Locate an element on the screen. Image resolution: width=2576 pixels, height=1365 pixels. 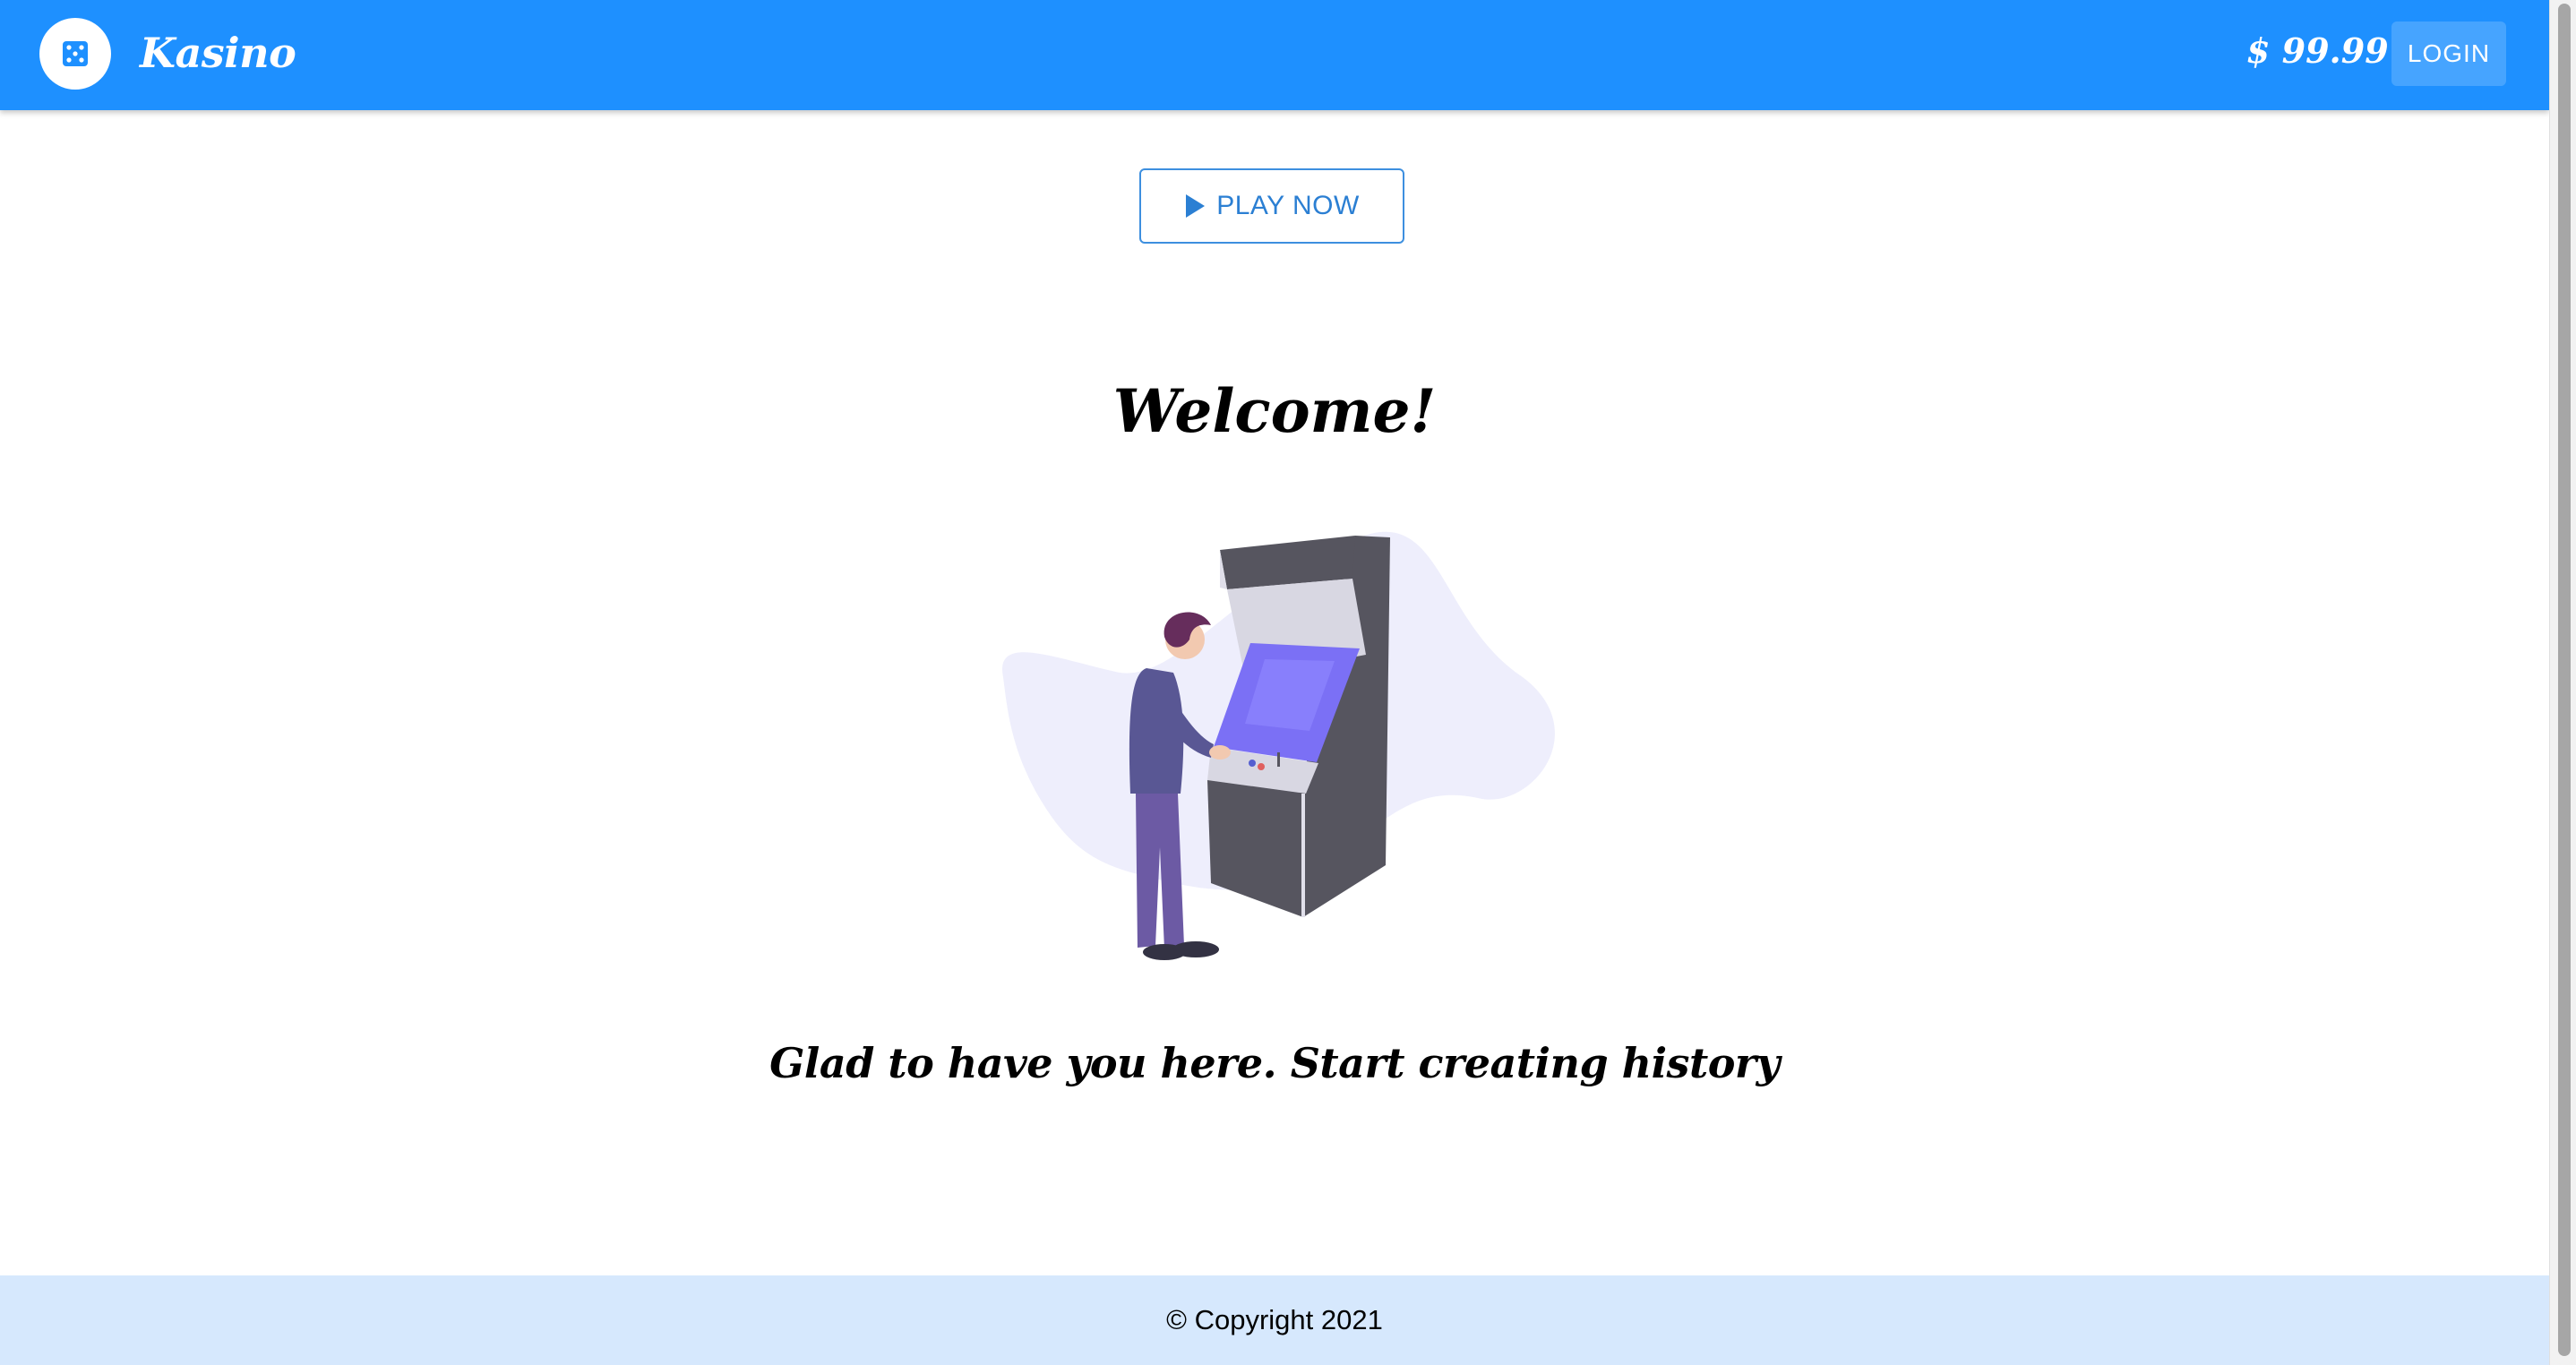
dice-icon is located at coordinates (75, 53).